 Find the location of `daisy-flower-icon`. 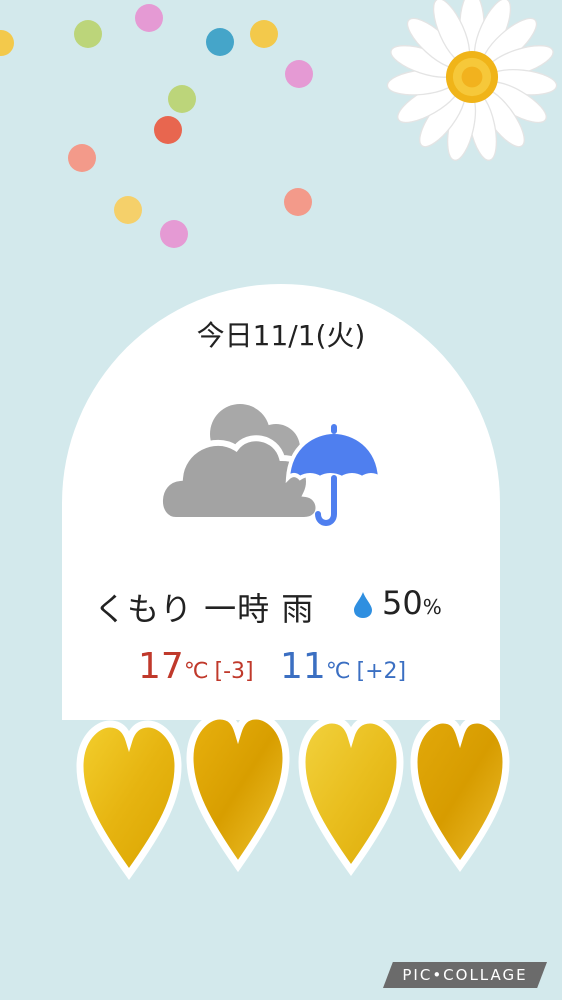

daisy-flower-icon is located at coordinates (472, 80).